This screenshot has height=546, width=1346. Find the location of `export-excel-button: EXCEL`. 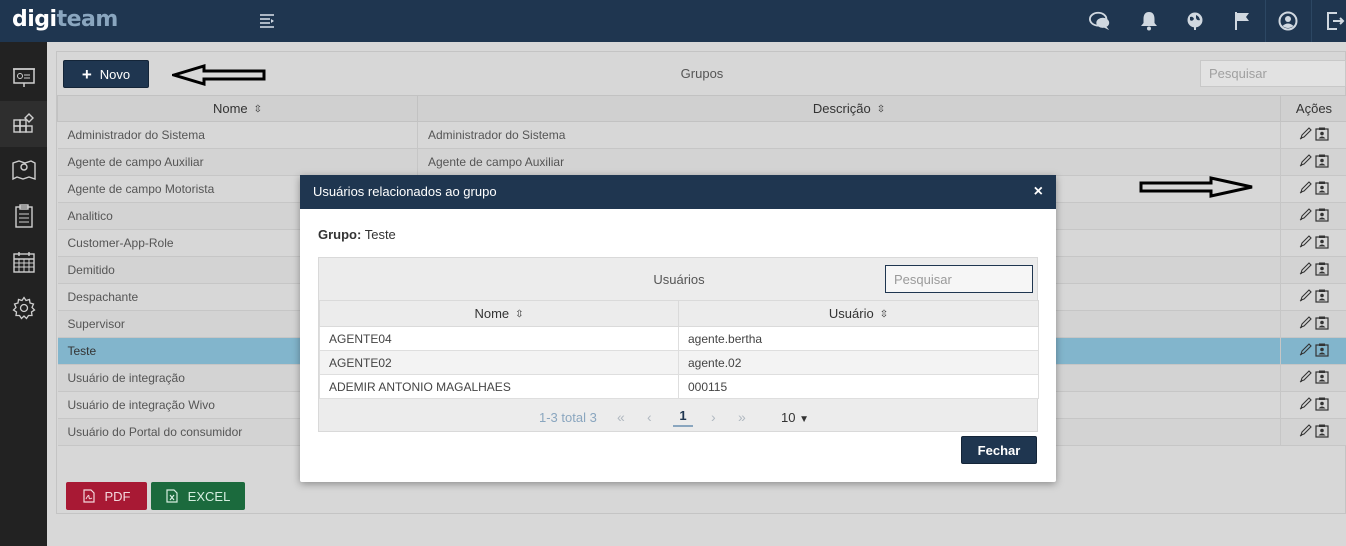

export-excel-button: EXCEL is located at coordinates (198, 496).